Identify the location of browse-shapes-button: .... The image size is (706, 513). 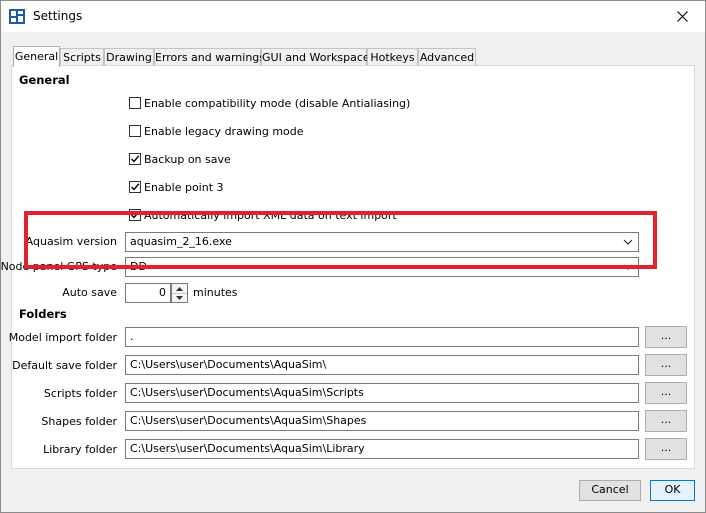
(666, 421).